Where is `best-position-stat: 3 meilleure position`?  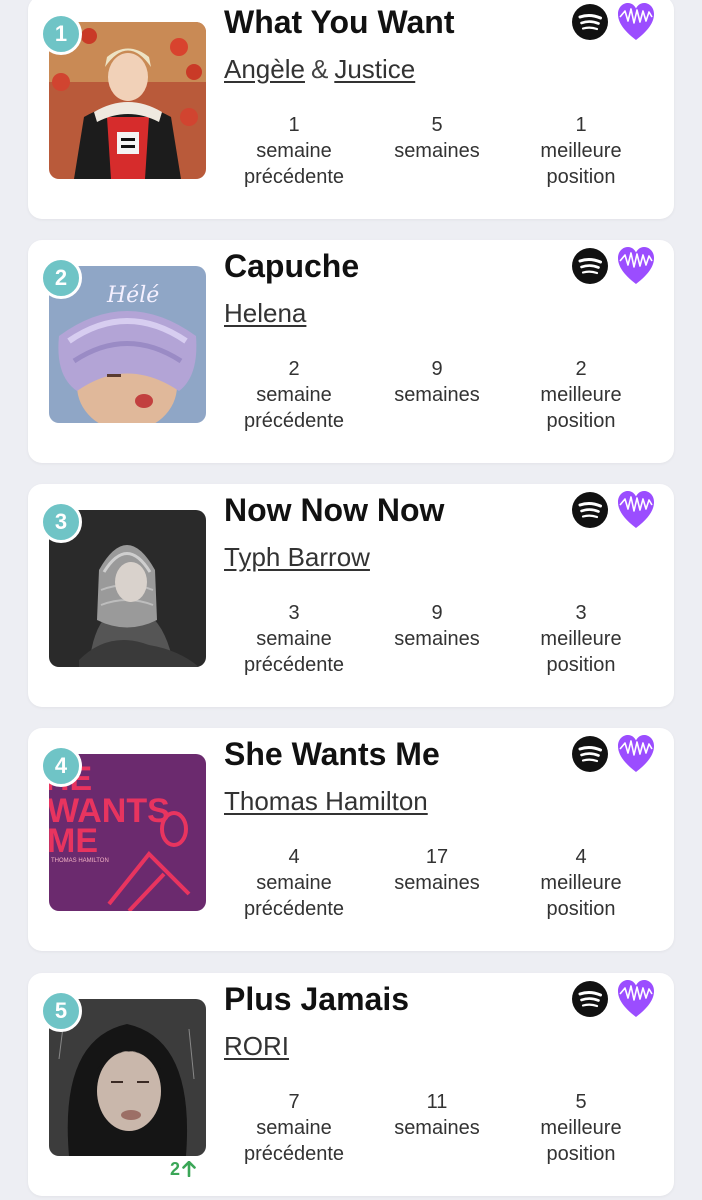
best-position-stat: 3 meilleure position is located at coordinates (581, 639).